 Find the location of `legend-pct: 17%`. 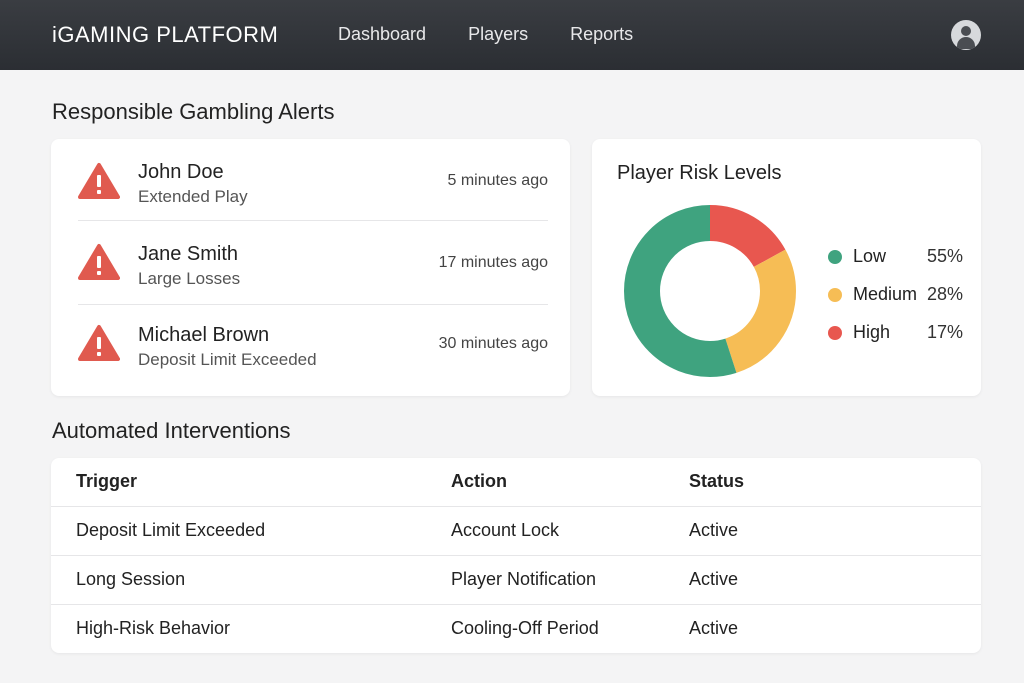

legend-pct: 17% is located at coordinates (944, 332).